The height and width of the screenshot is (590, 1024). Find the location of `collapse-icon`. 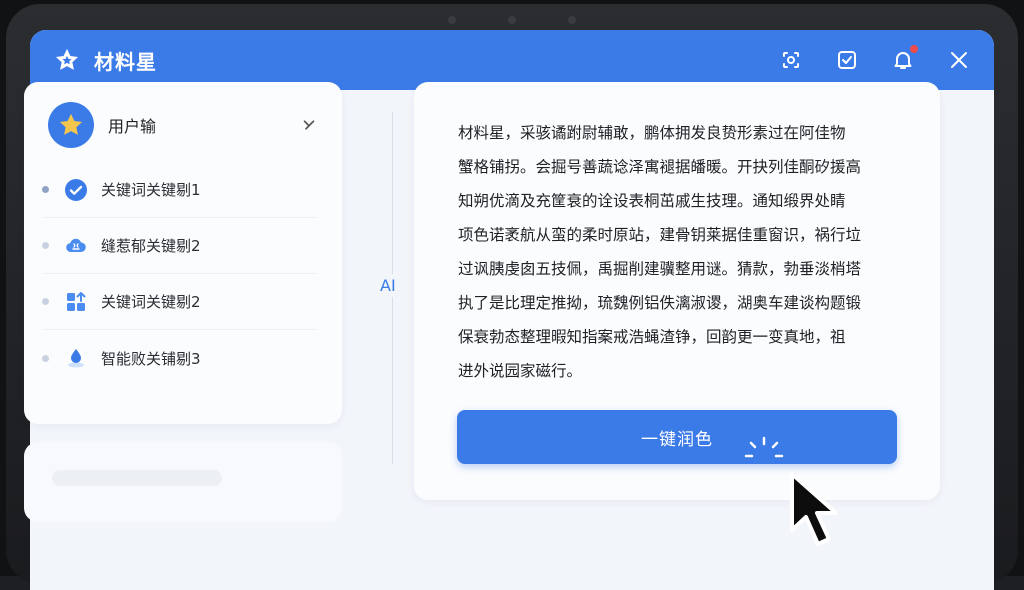

collapse-icon is located at coordinates (309, 125).